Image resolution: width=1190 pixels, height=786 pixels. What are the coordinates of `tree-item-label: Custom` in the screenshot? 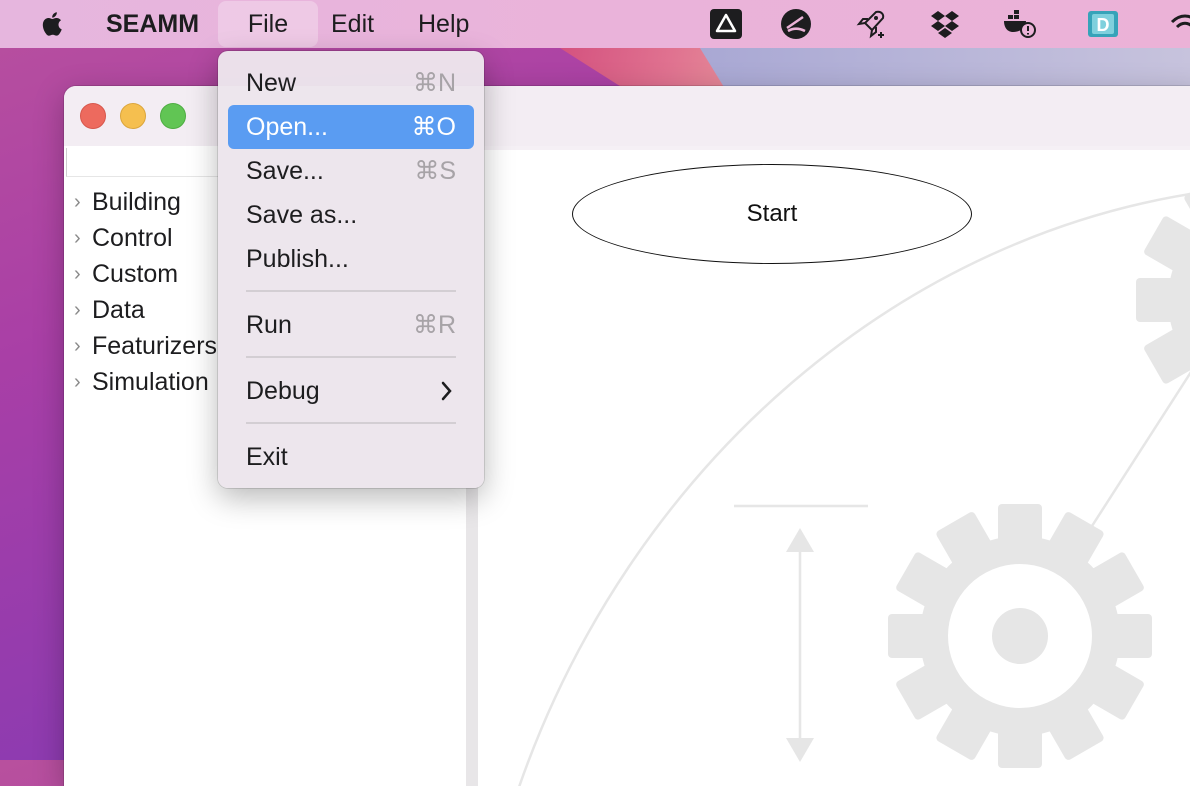 It's located at (135, 274).